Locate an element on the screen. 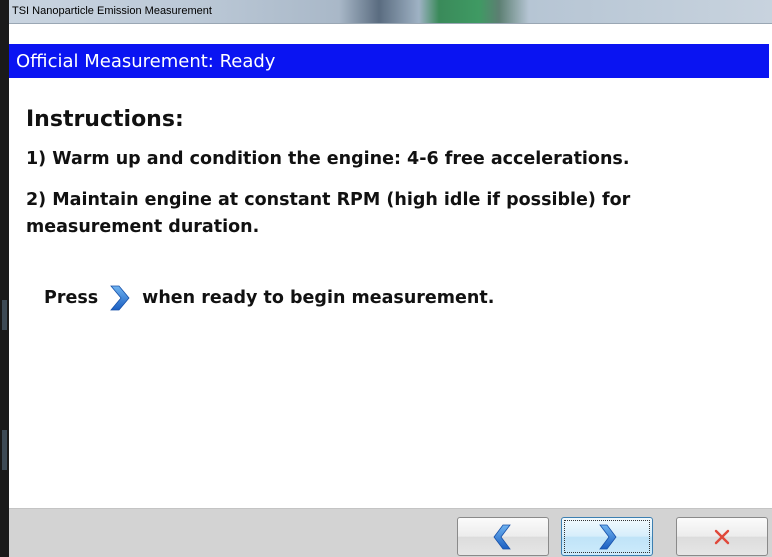  status-text: Official Measurement: Ready is located at coordinates (146, 61).